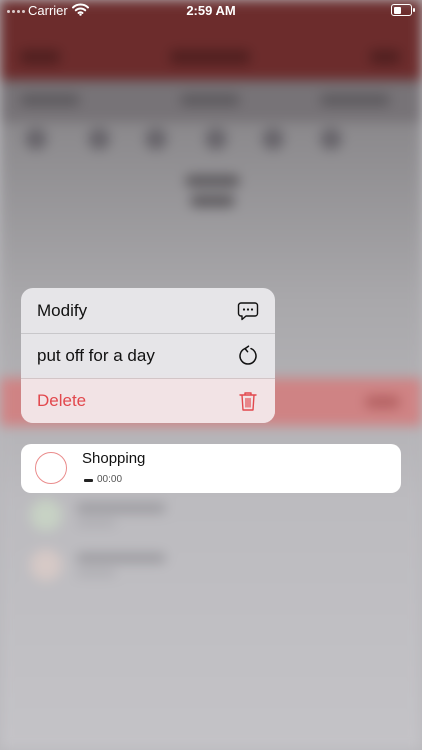 This screenshot has width=422, height=750. I want to click on put-off-menu-item: put off for a day, so click(148, 355).